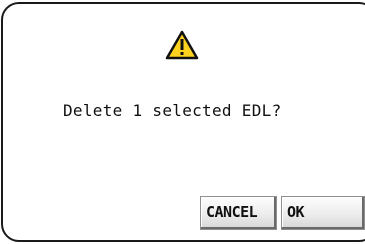 The height and width of the screenshot is (244, 365). I want to click on dialog-message: Delete 1 selected EDL?, so click(172, 110).